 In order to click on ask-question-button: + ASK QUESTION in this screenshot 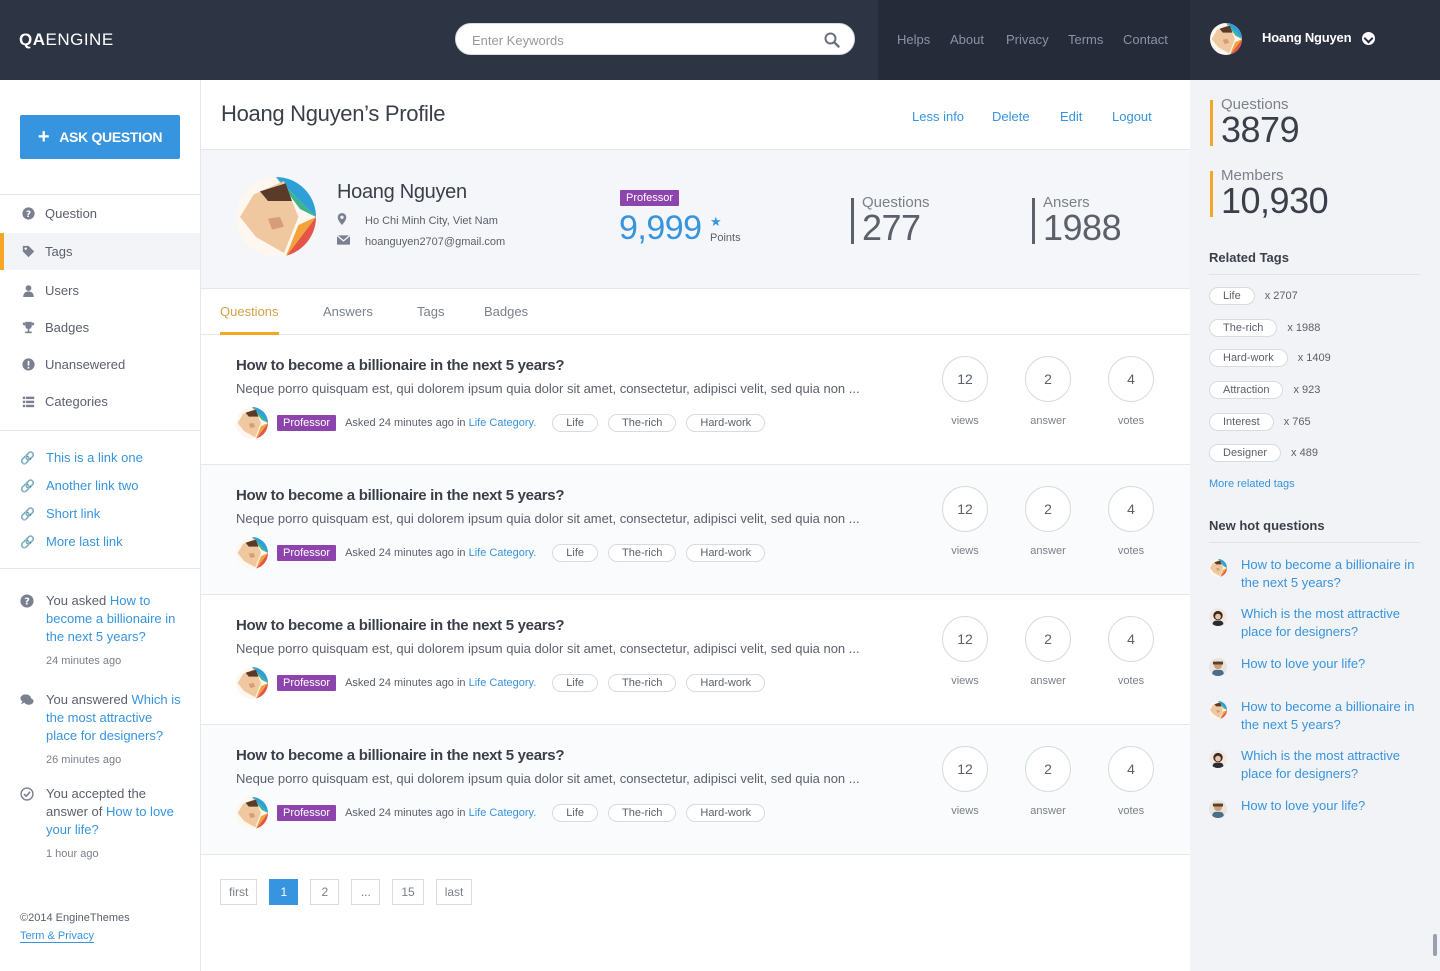, I will do `click(100, 137)`.